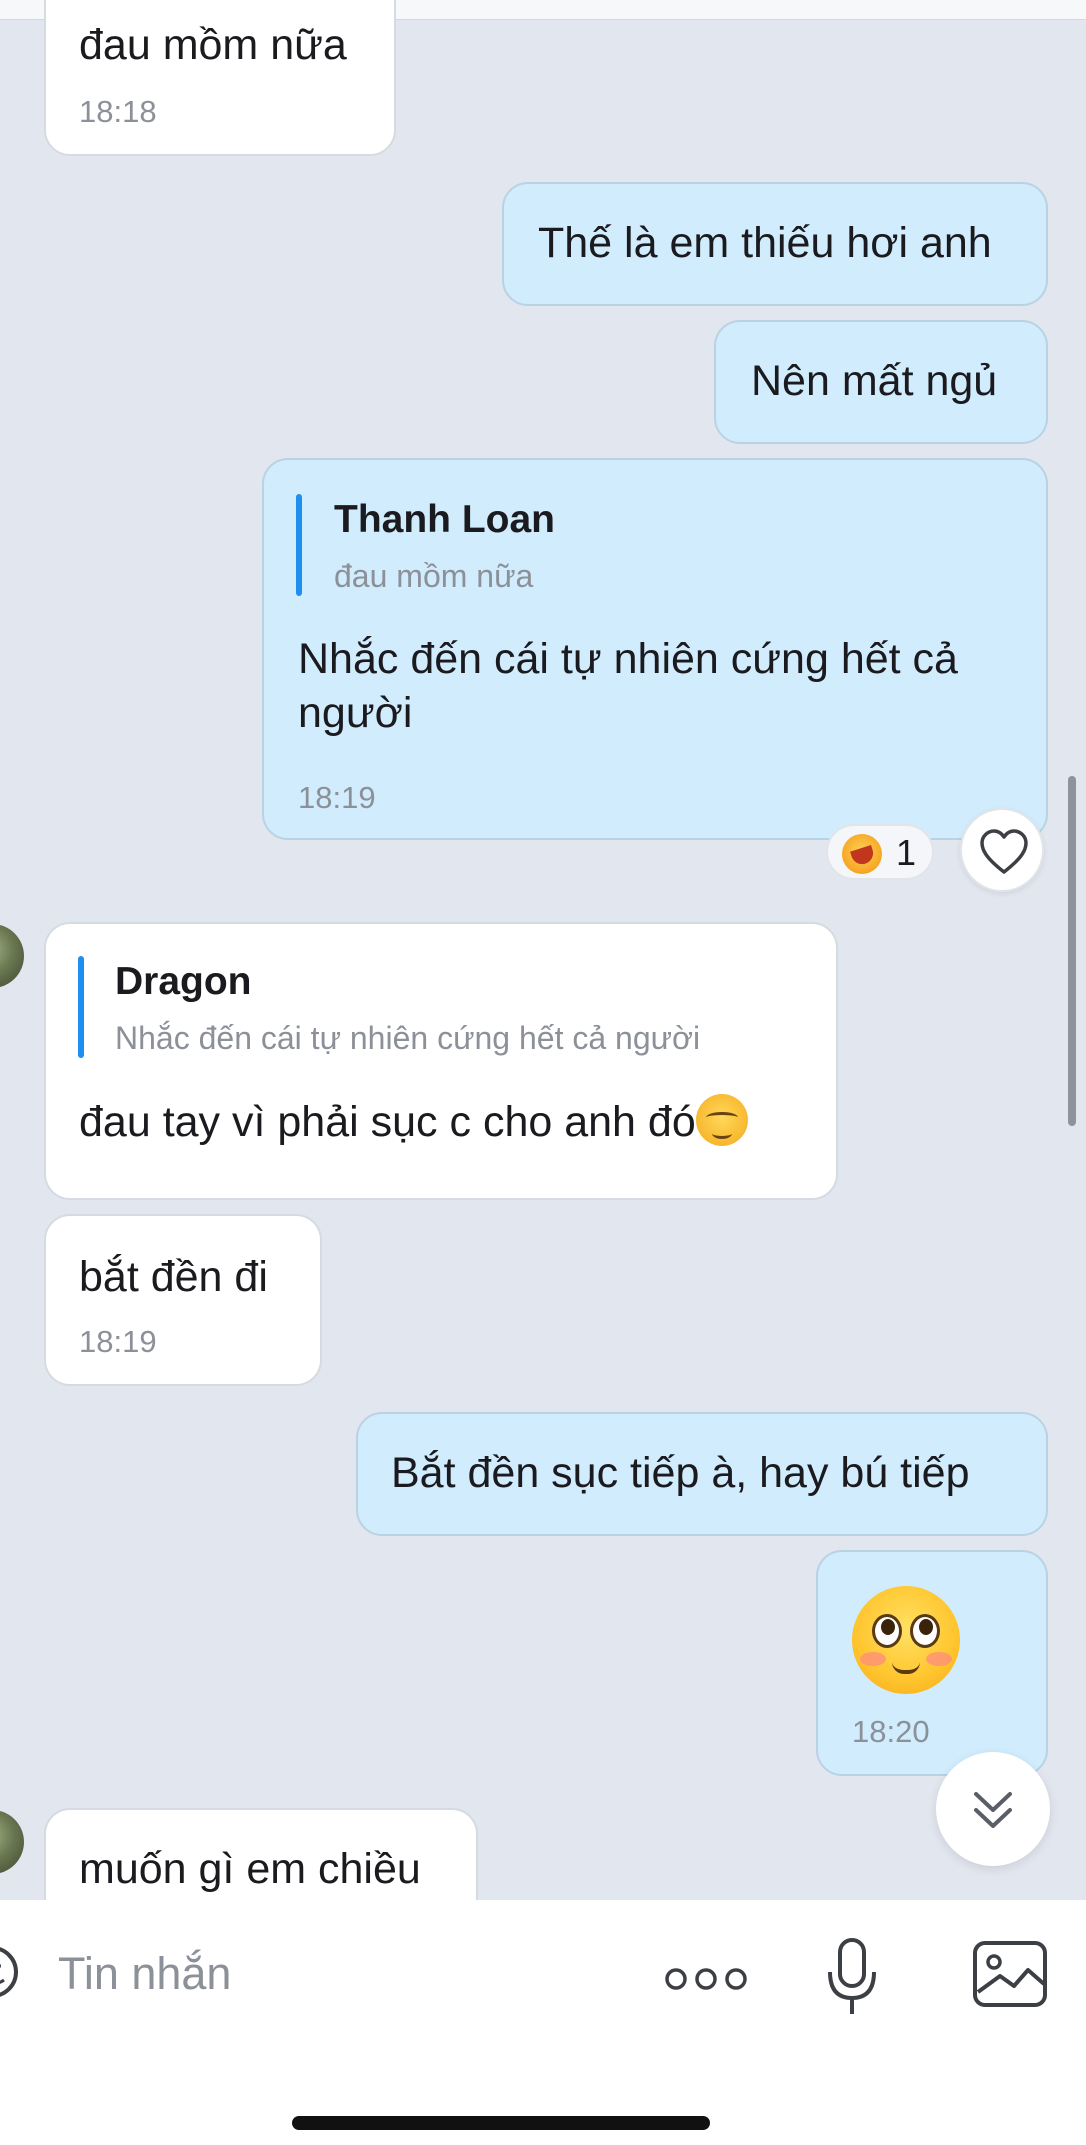 This screenshot has height=2145, width=1086. Describe the element at coordinates (387, 1122) in the screenshot. I see `message-text: đau tay vì phải sục c cho anh đó` at that location.